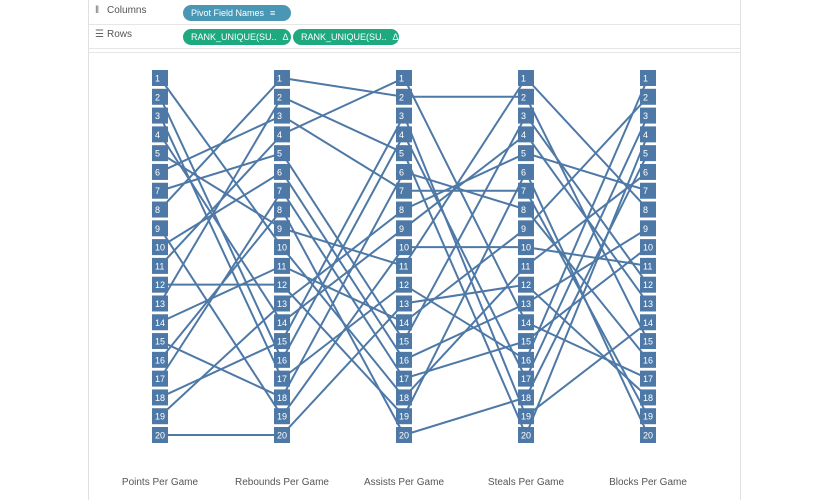 The width and height of the screenshot is (825, 500). Describe the element at coordinates (648, 482) in the screenshot. I see `x-axis-label: Blocks Per Game` at that location.